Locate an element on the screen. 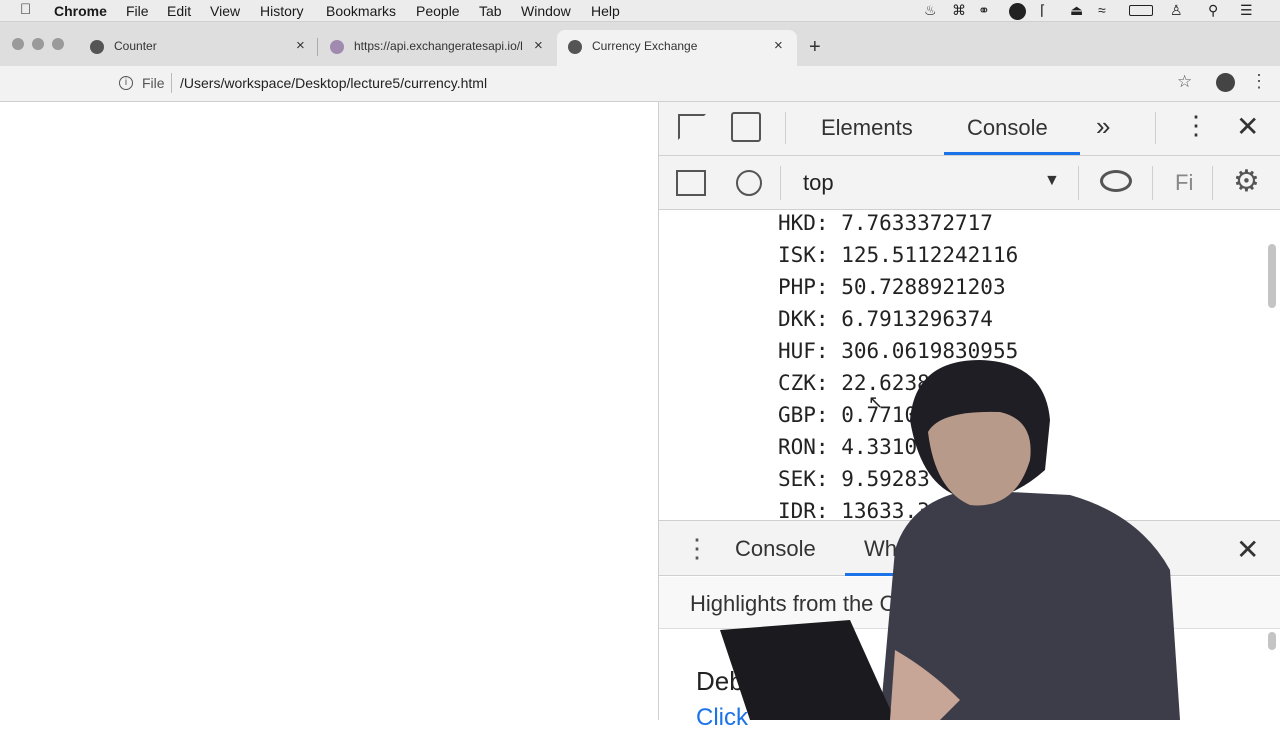 This screenshot has height=732, width=1280. toggle-sidebar-icon is located at coordinates (691, 183).